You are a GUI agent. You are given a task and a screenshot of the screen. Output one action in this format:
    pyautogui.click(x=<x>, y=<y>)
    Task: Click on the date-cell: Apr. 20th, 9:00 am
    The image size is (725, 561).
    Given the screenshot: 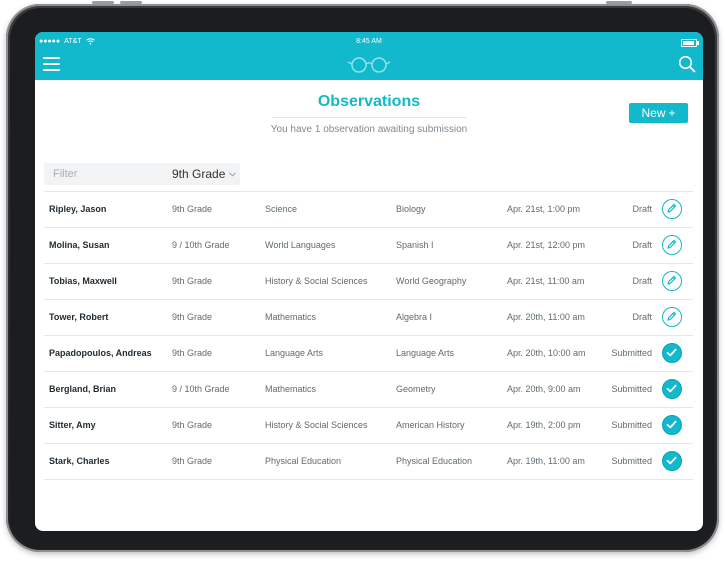 What is the action you would take?
    pyautogui.click(x=544, y=389)
    